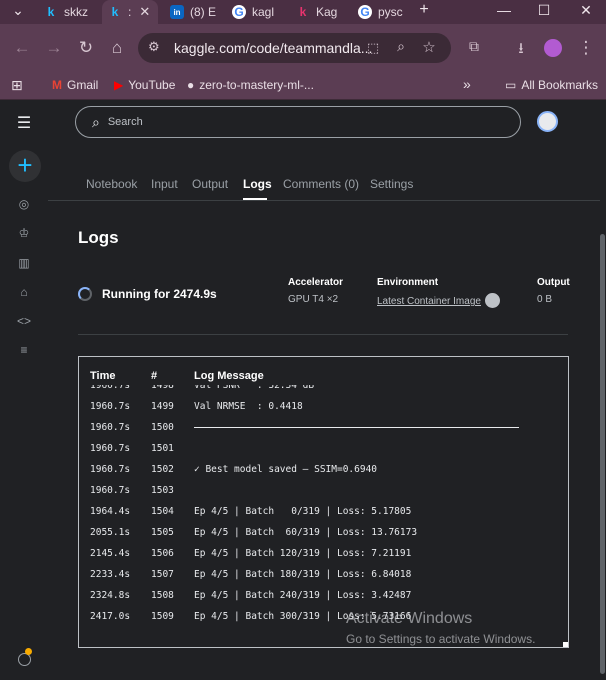  I want to click on browser-tab-label: Kag, so click(327, 12).